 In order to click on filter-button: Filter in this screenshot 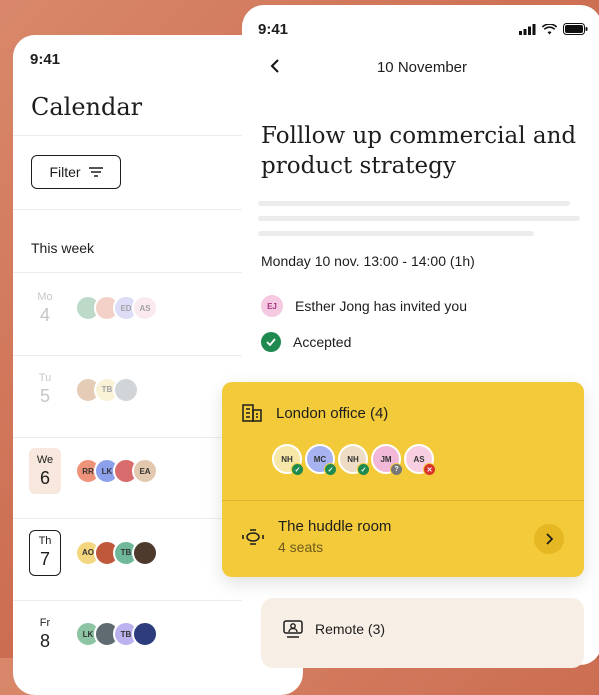, I will do `click(76, 172)`.